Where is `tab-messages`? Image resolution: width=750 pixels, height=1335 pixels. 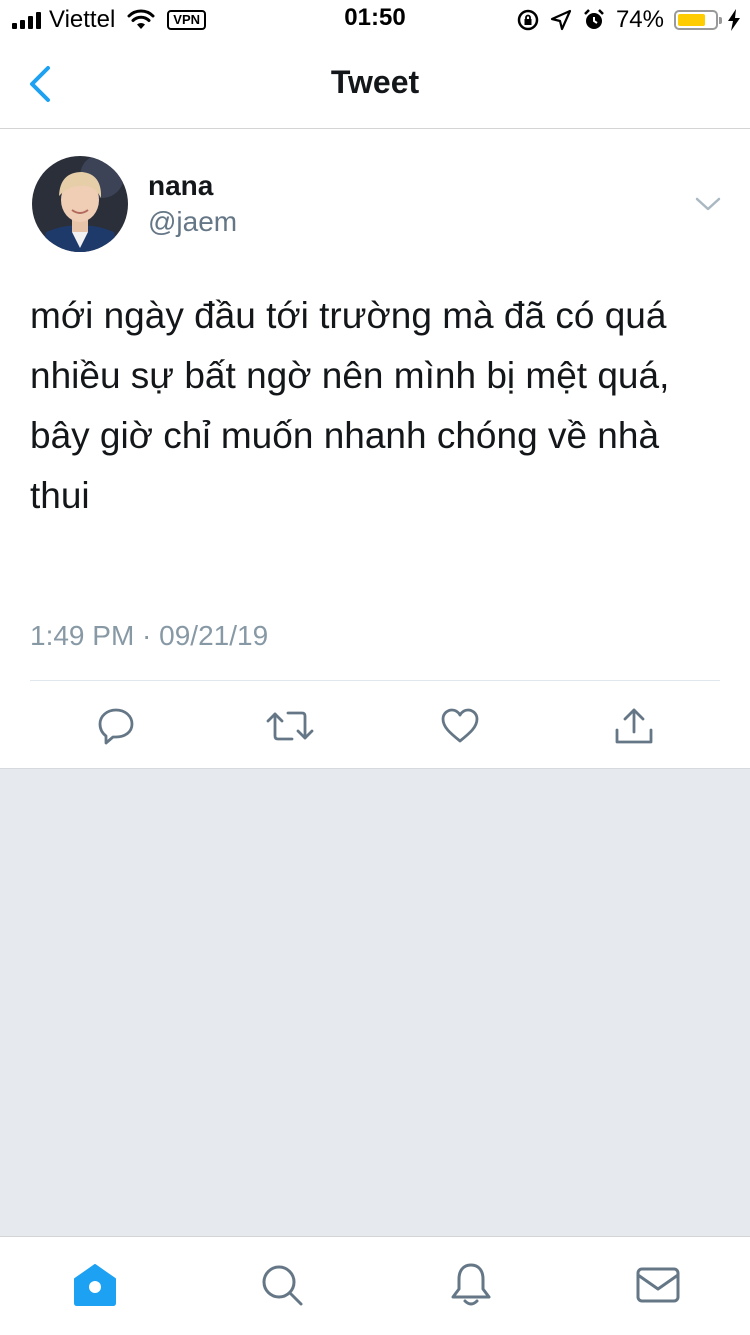 tab-messages is located at coordinates (658, 1285).